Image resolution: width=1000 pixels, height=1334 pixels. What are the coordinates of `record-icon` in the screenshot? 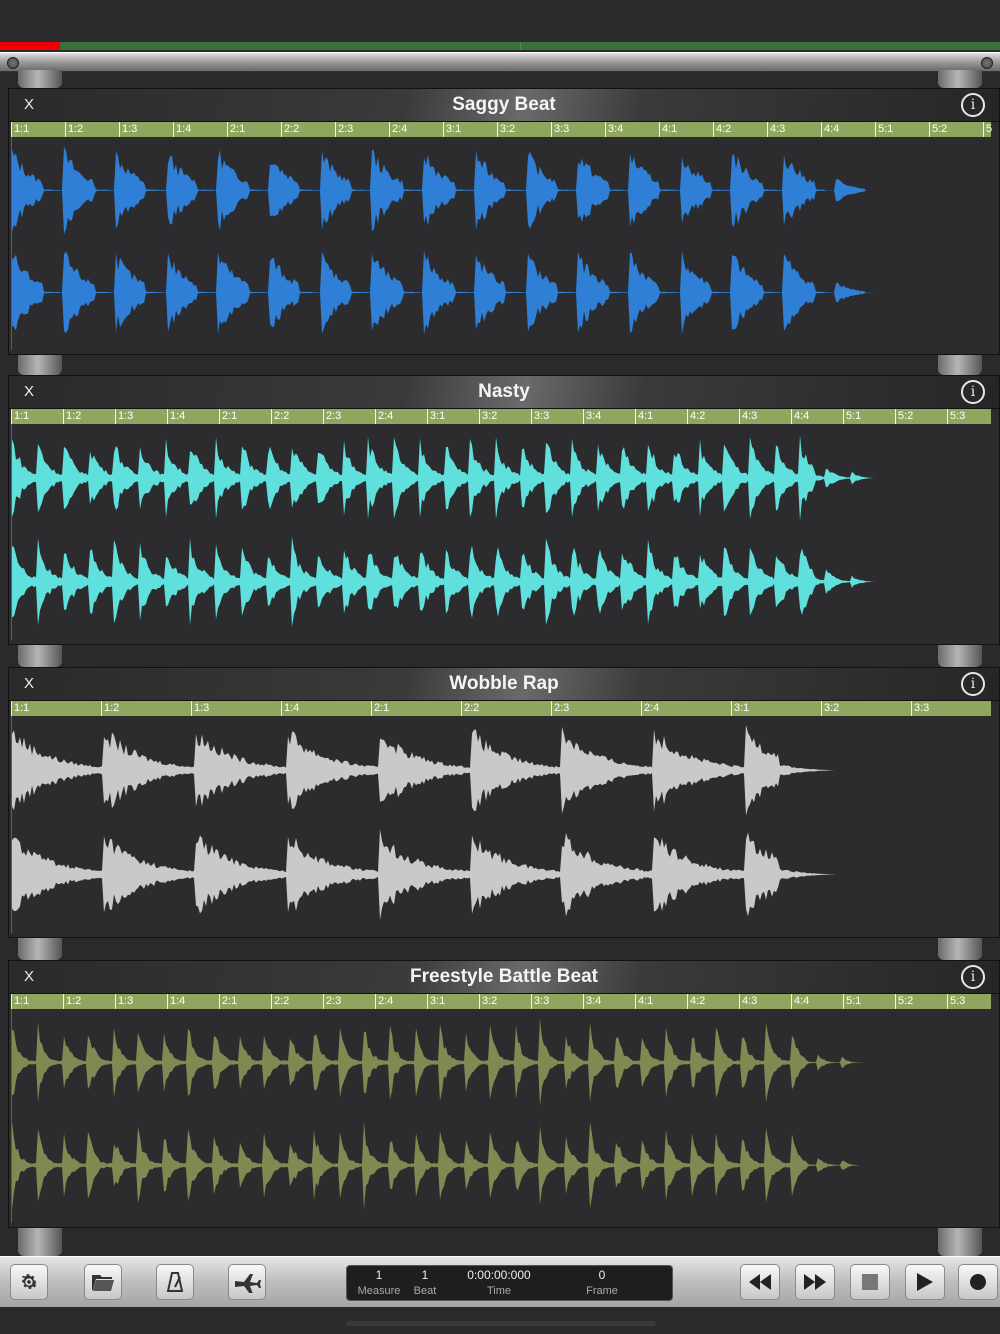 It's located at (978, 1282).